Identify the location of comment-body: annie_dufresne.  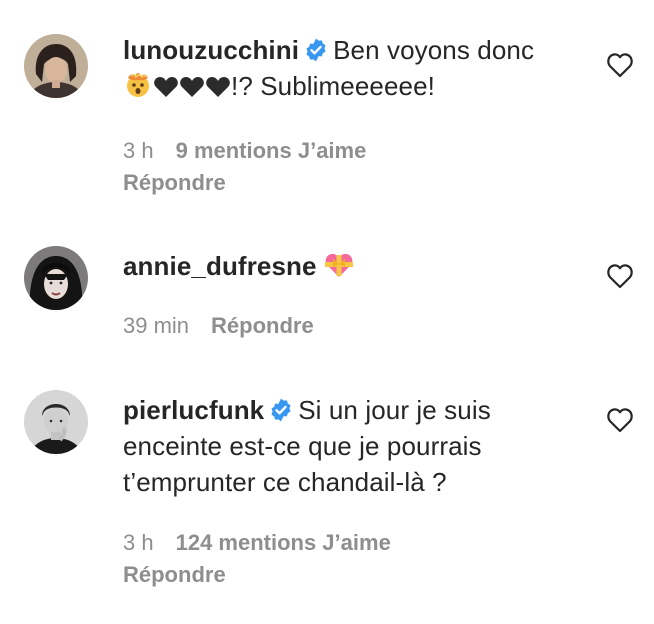
(358, 267).